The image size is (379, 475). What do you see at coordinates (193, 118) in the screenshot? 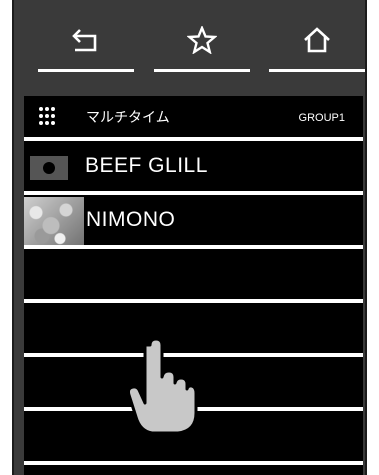
I see `list-header: マルチタイム GROUP1` at bounding box center [193, 118].